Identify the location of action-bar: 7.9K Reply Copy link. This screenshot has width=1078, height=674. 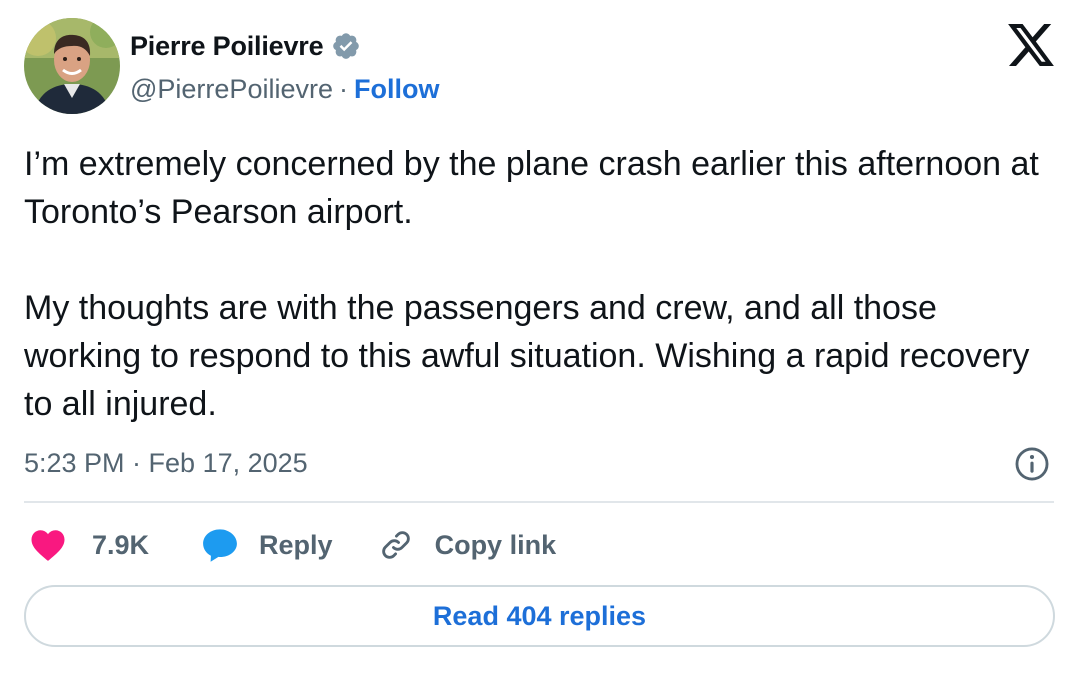
(290, 545).